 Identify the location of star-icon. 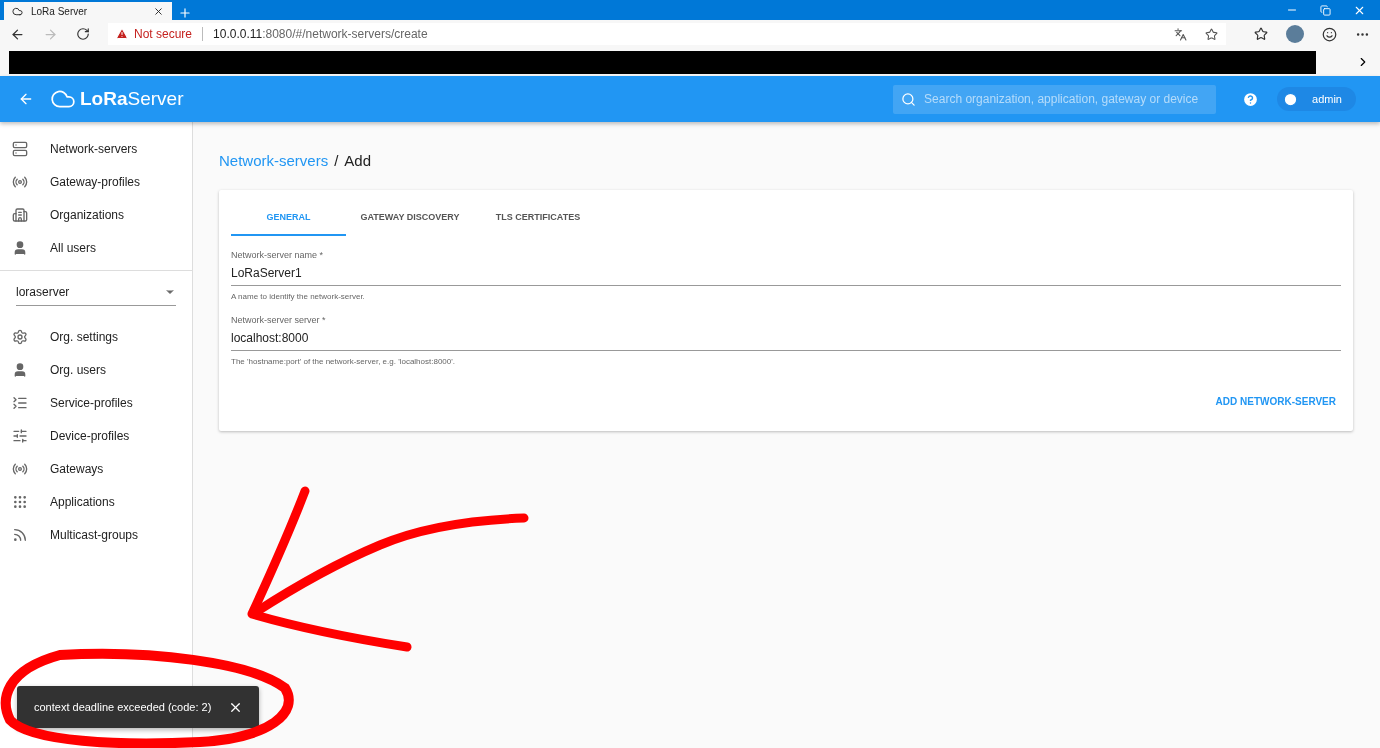
(1211, 34).